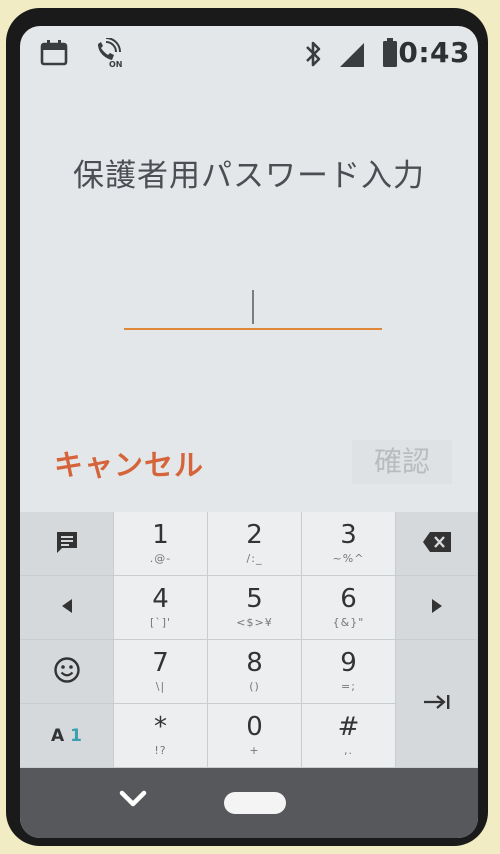 The height and width of the screenshot is (854, 500). What do you see at coordinates (255, 803) in the screenshot?
I see `home-button` at bounding box center [255, 803].